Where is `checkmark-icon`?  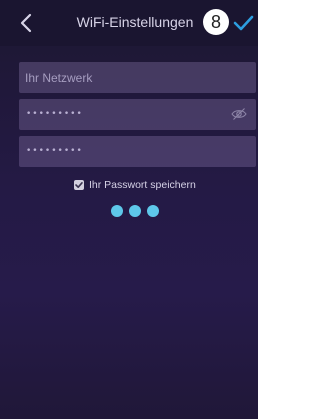
checkmark-icon is located at coordinates (243, 23).